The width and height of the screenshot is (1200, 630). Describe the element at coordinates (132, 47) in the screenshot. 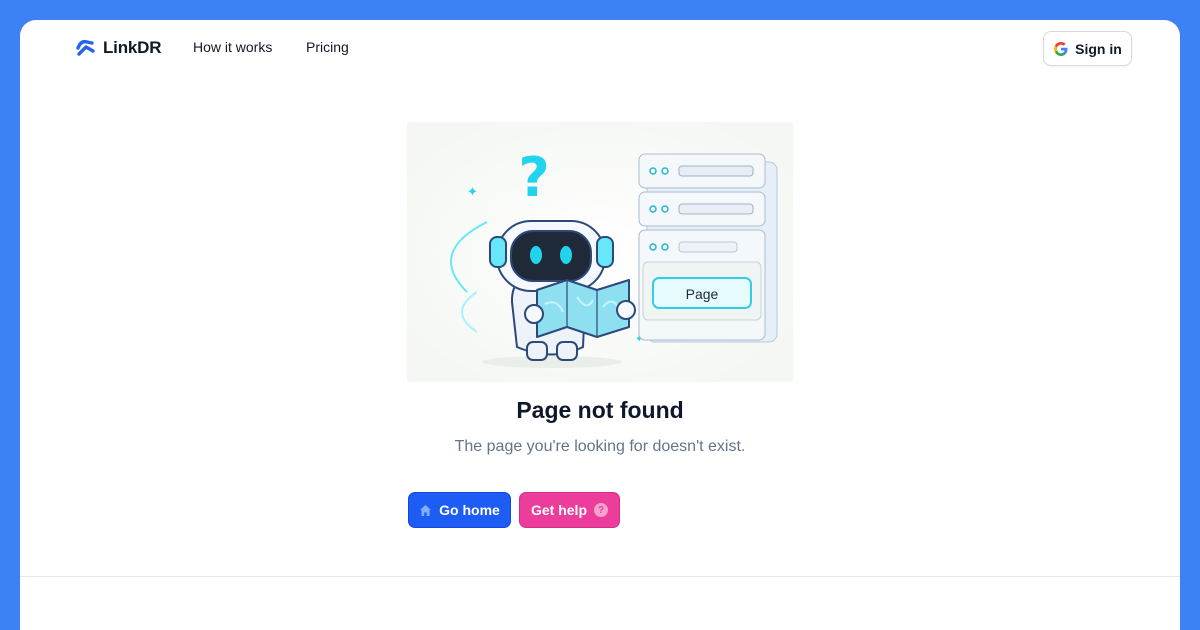

I see `brand-name: LinkDR` at that location.